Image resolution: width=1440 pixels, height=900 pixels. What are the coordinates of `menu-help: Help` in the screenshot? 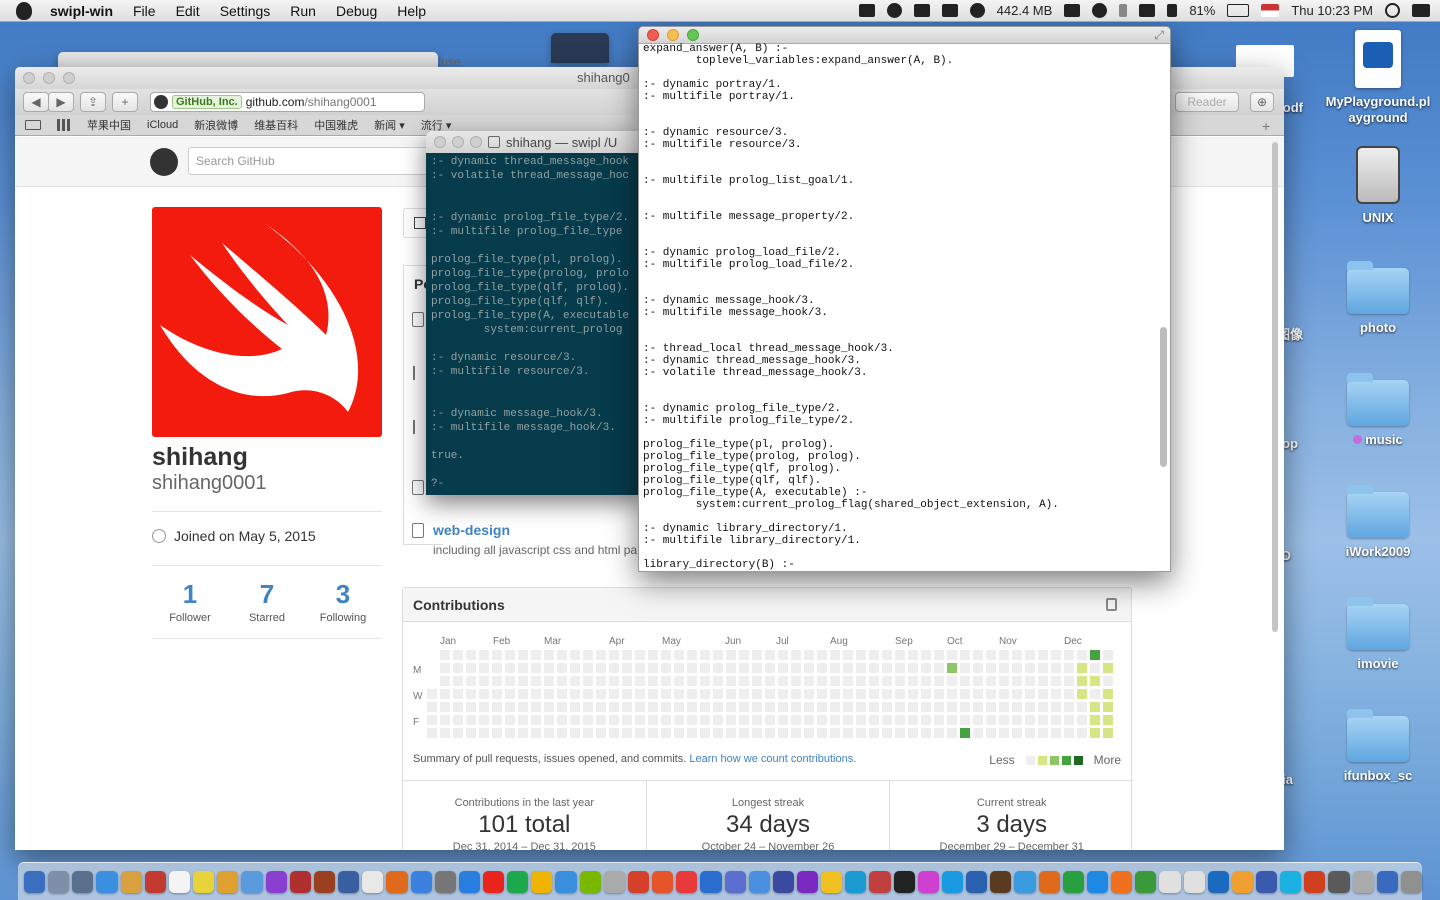 It's located at (411, 11).